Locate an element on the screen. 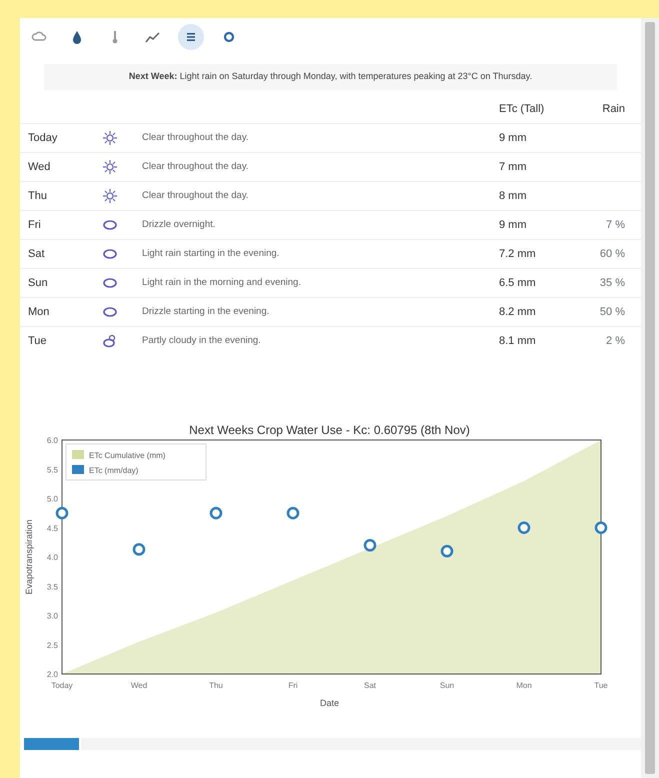  legend-label: ETc Cumulative (mm) is located at coordinates (127, 455).